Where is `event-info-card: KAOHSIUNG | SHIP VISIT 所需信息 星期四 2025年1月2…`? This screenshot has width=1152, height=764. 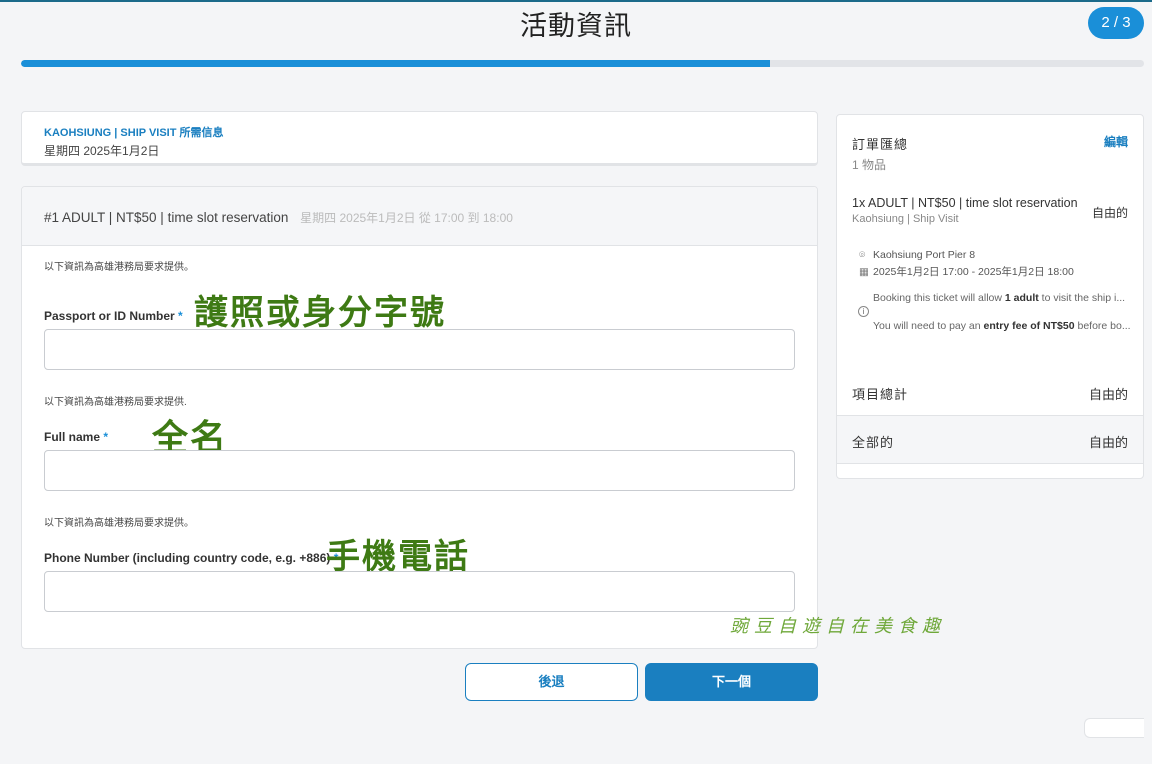
event-info-card: KAOHSIUNG | SHIP VISIT 所需信息 星期四 2025年1月2… is located at coordinates (419, 138).